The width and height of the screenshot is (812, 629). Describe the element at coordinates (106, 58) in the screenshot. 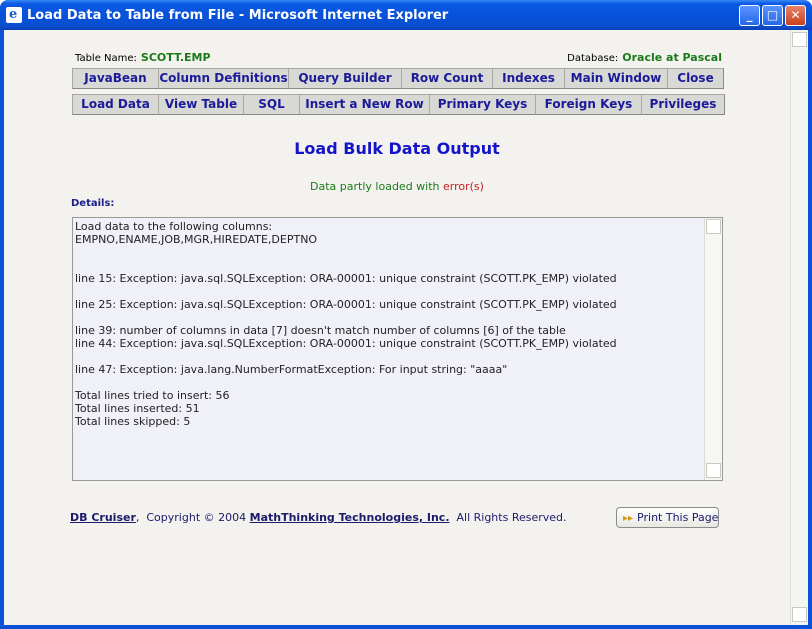

I see `table-name-label: Table Name:` at that location.